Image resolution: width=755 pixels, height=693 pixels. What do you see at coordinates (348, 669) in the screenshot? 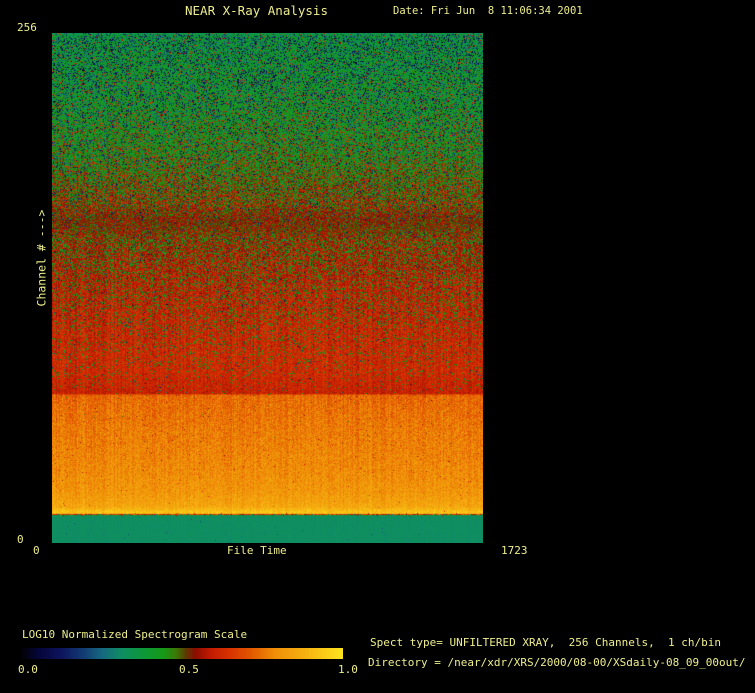
I see `colorbar-tick-1: 1.0` at bounding box center [348, 669].